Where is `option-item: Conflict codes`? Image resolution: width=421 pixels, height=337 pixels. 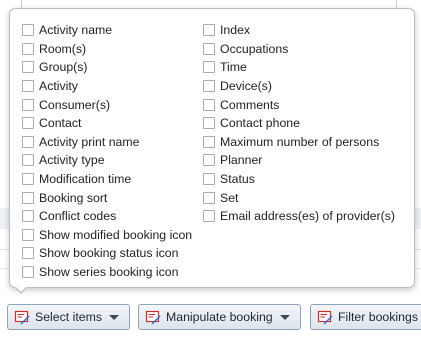
option-item: Conflict codes is located at coordinates (107, 216).